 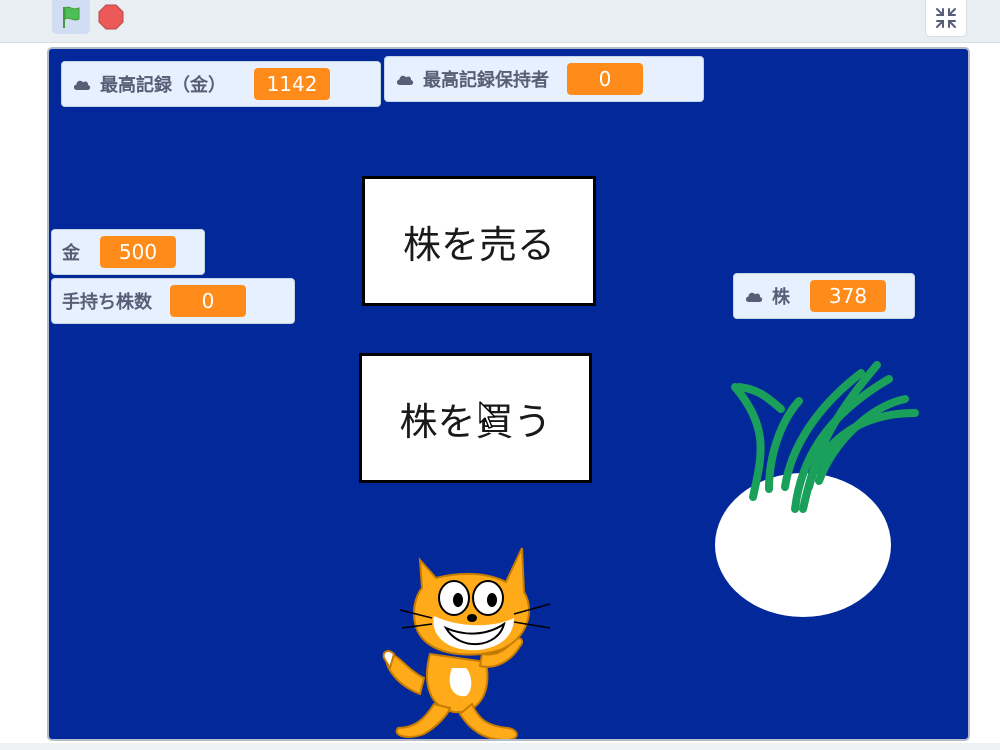 What do you see at coordinates (71, 253) in the screenshot?
I see `monitor-label: 金` at bounding box center [71, 253].